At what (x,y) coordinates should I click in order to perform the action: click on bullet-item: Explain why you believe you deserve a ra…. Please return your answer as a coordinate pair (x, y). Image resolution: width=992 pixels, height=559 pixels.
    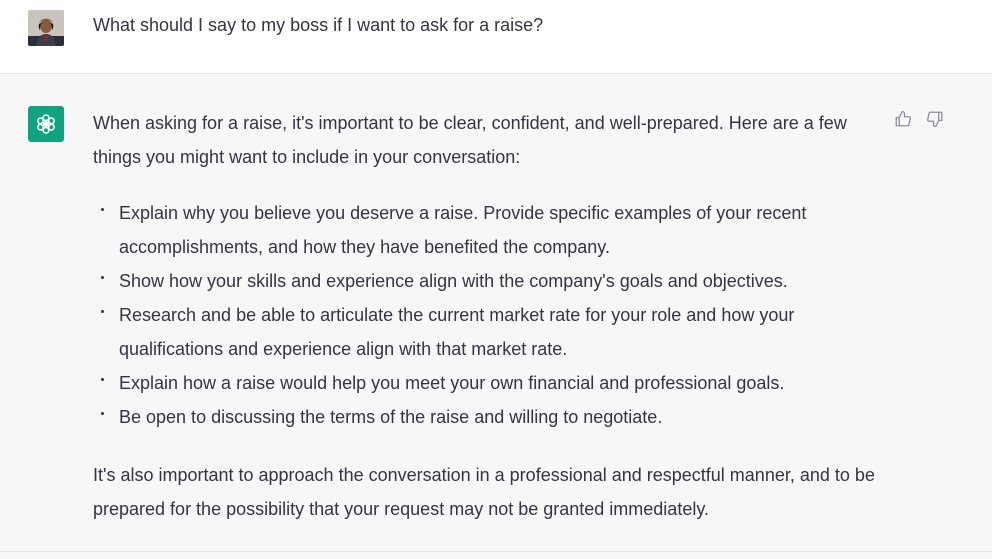
    Looking at the image, I should click on (492, 230).